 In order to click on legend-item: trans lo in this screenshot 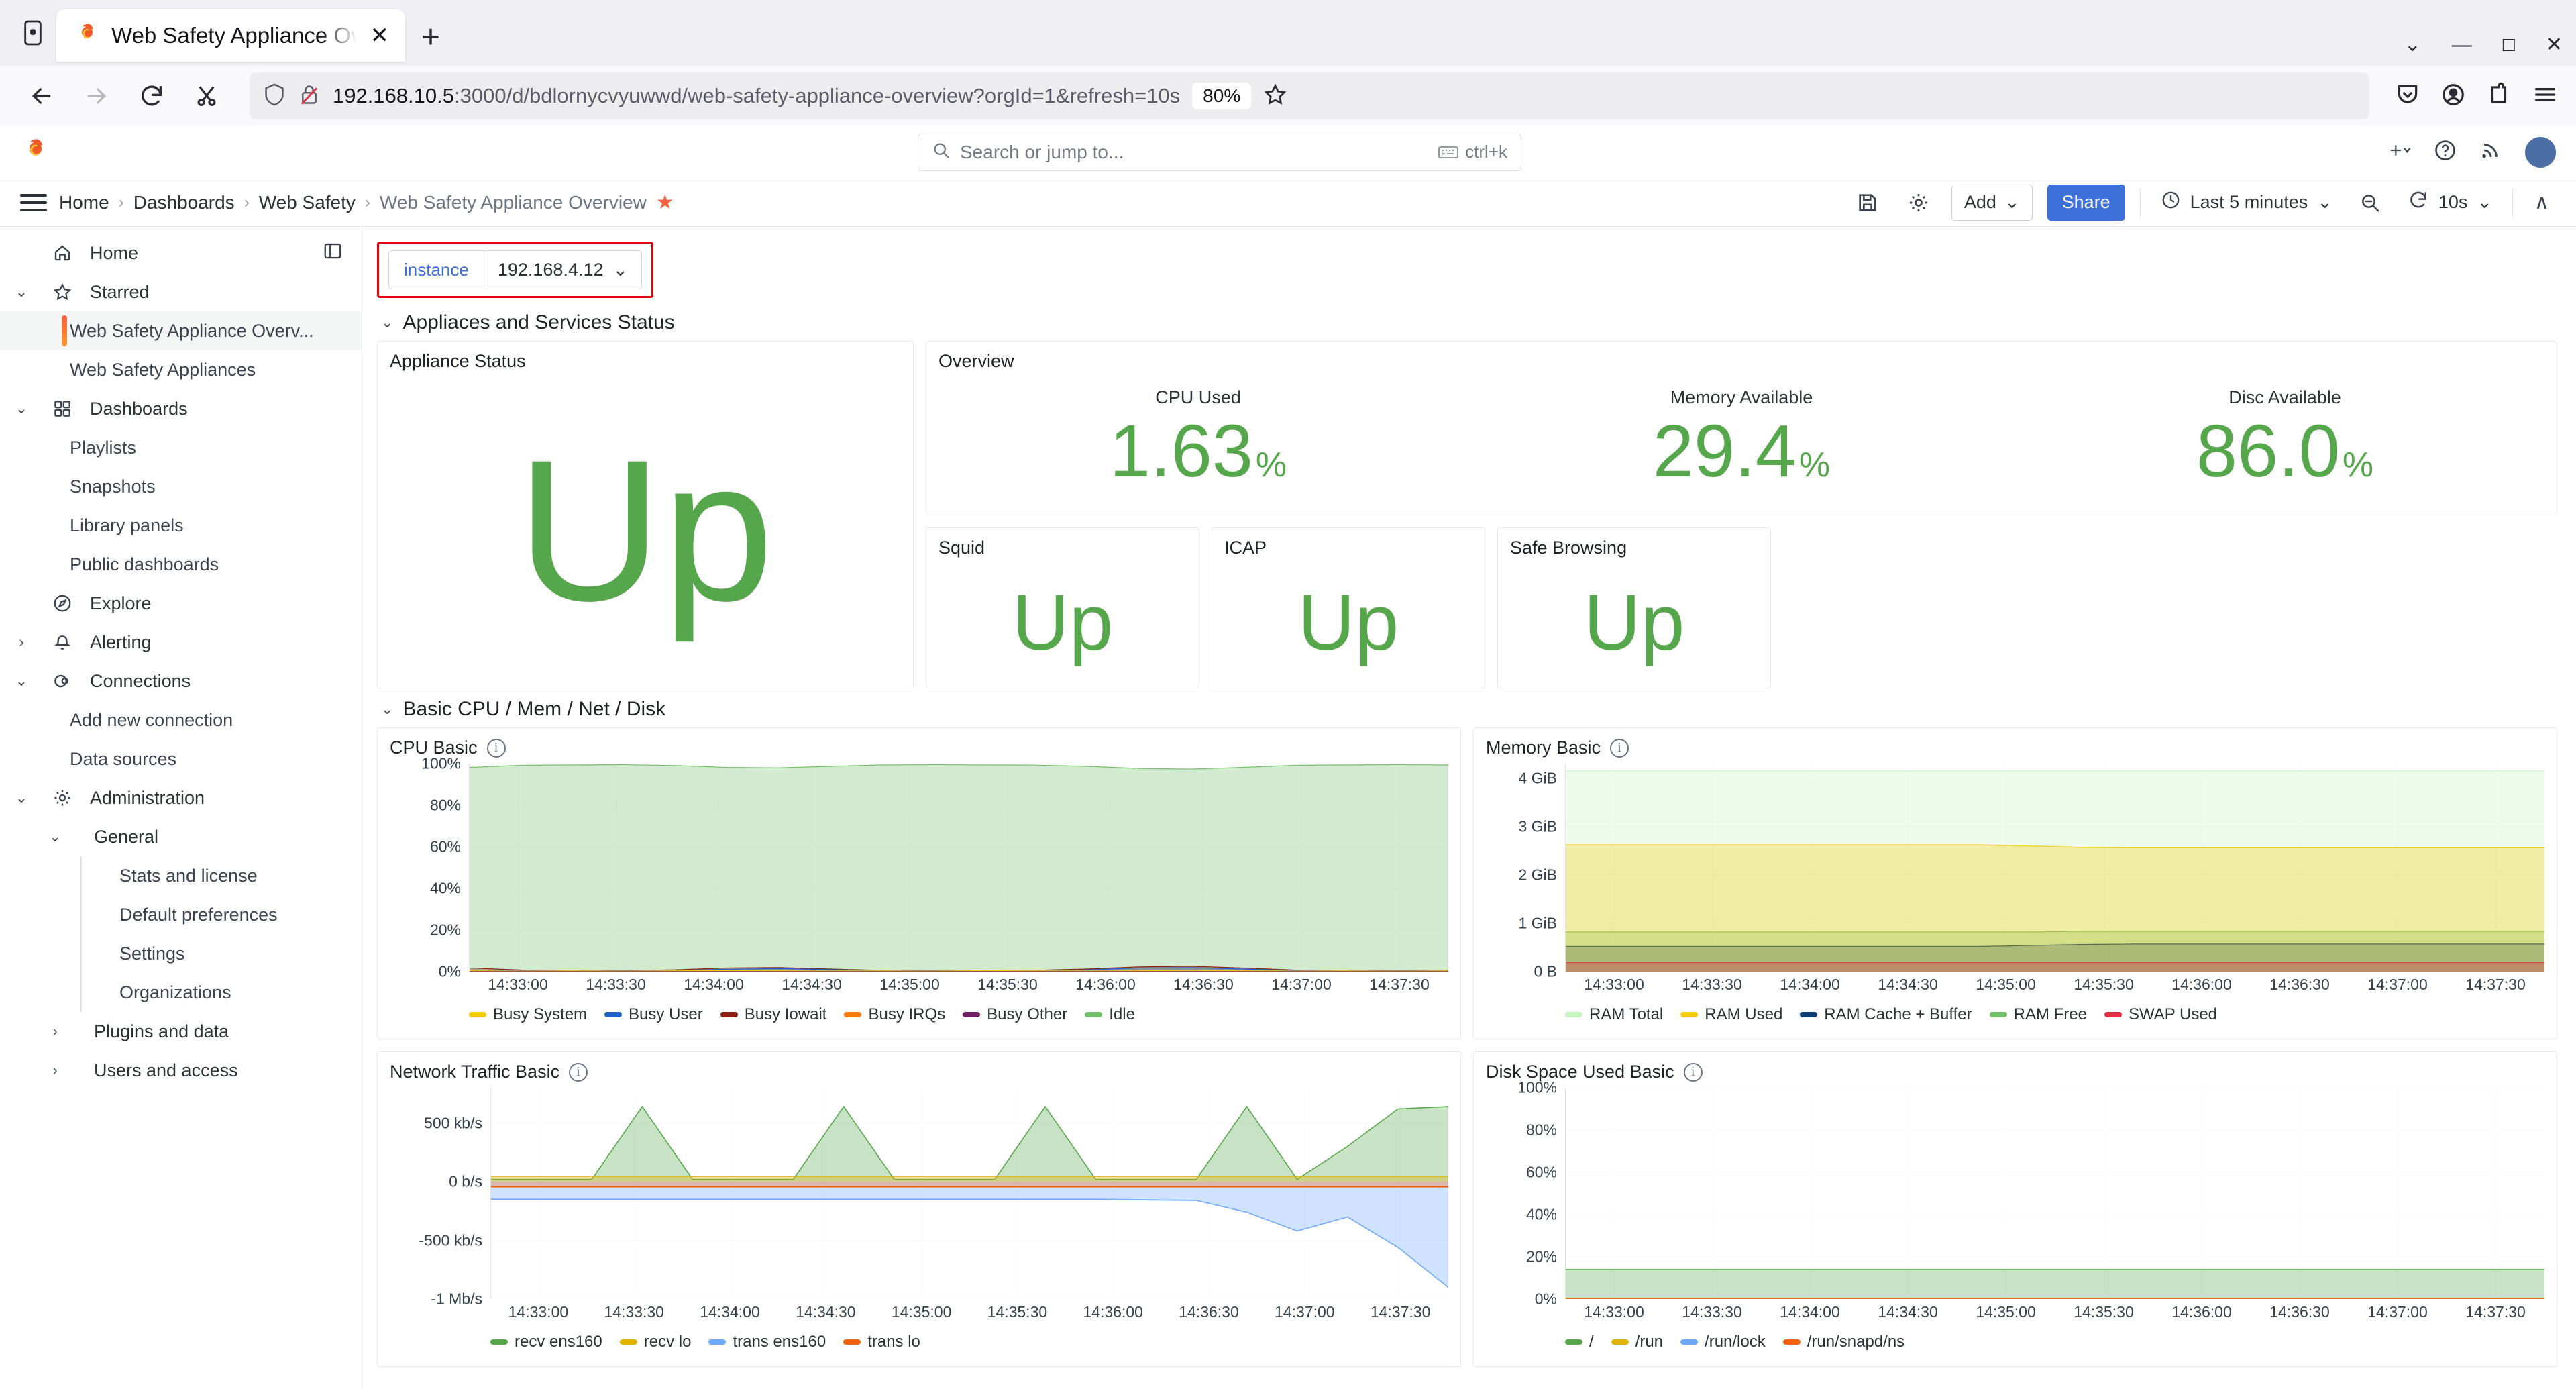, I will do `click(881, 1342)`.